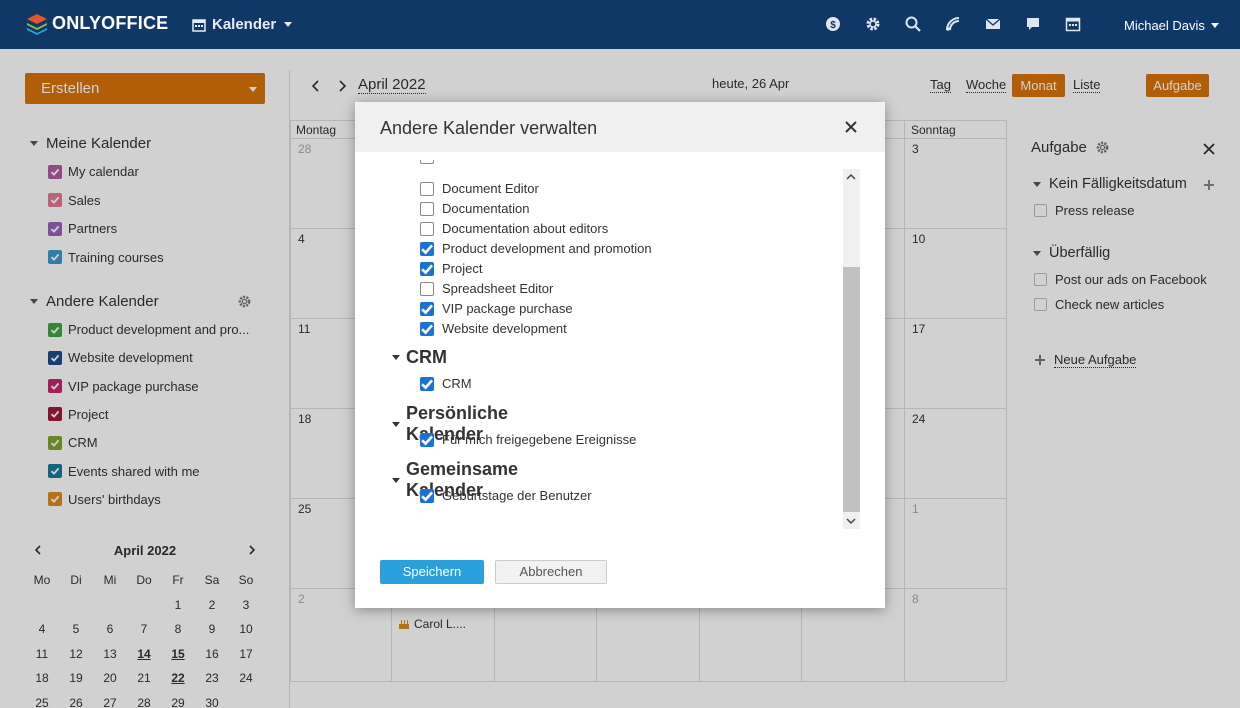 The height and width of the screenshot is (708, 1240). I want to click on save-button: Speichern, so click(432, 572).